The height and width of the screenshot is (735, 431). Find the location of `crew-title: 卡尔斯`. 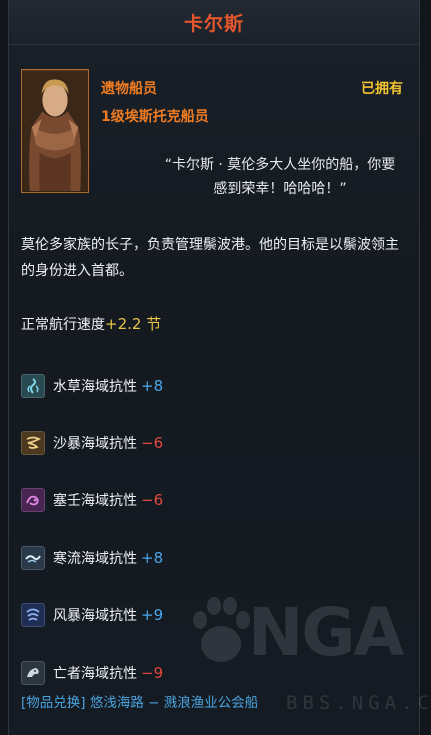

crew-title: 卡尔斯 is located at coordinates (213, 23).